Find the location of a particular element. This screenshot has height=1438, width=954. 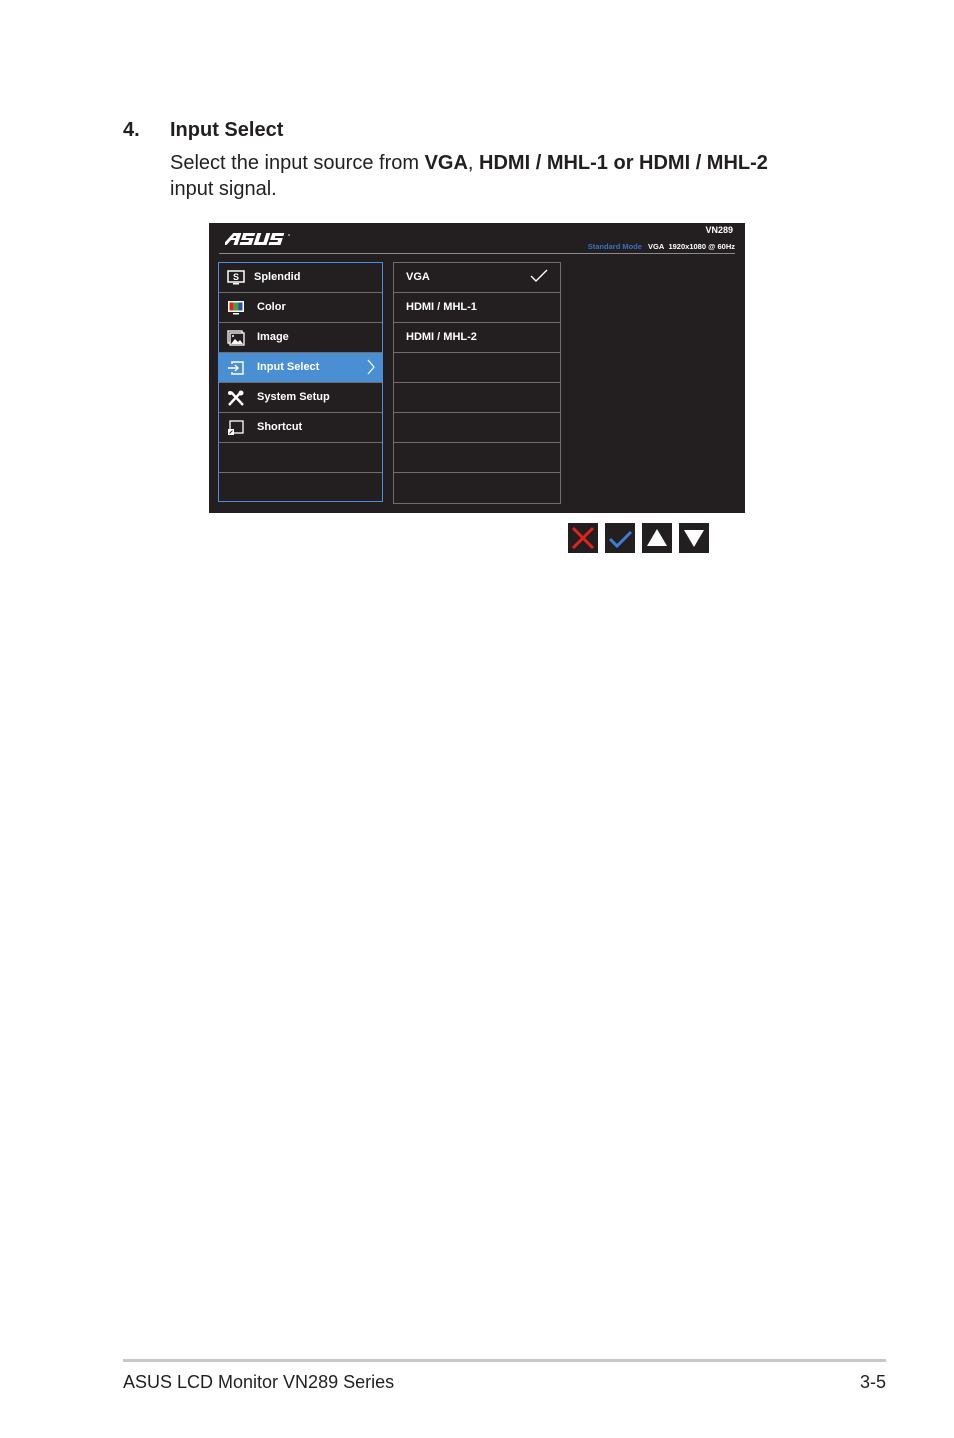

shortcut-icon is located at coordinates (236, 427).